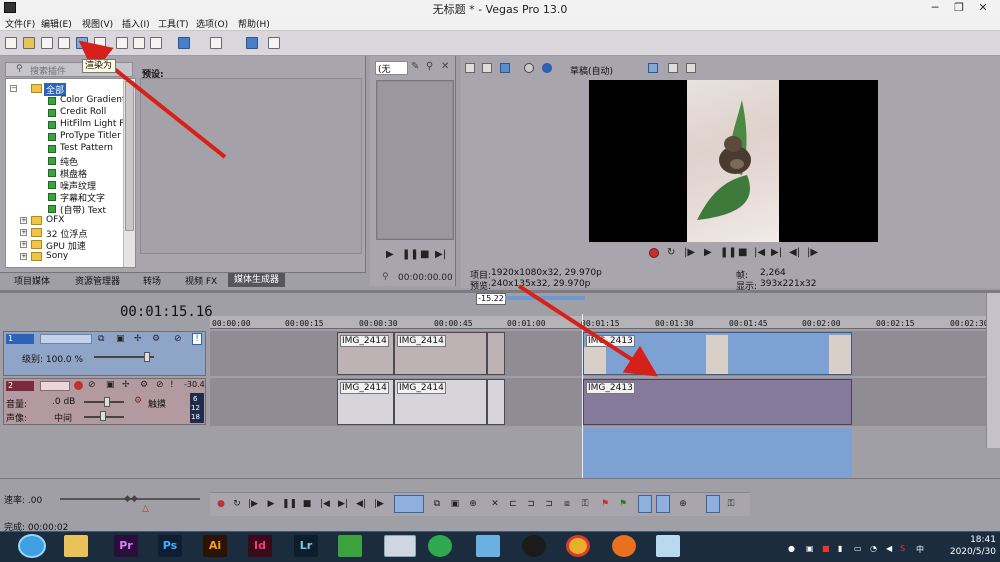 Image resolution: width=1000 pixels, height=562 pixels. Describe the element at coordinates (83, 112) in the screenshot. I see `tree-item-credit-roll: Credit Roll` at that location.